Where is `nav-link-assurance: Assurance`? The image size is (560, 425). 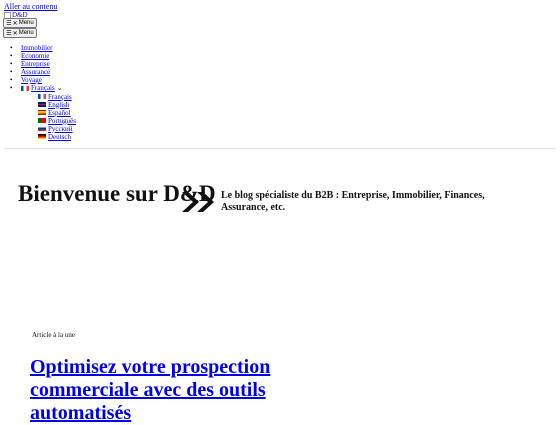
nav-link-assurance: Assurance is located at coordinates (35, 72).